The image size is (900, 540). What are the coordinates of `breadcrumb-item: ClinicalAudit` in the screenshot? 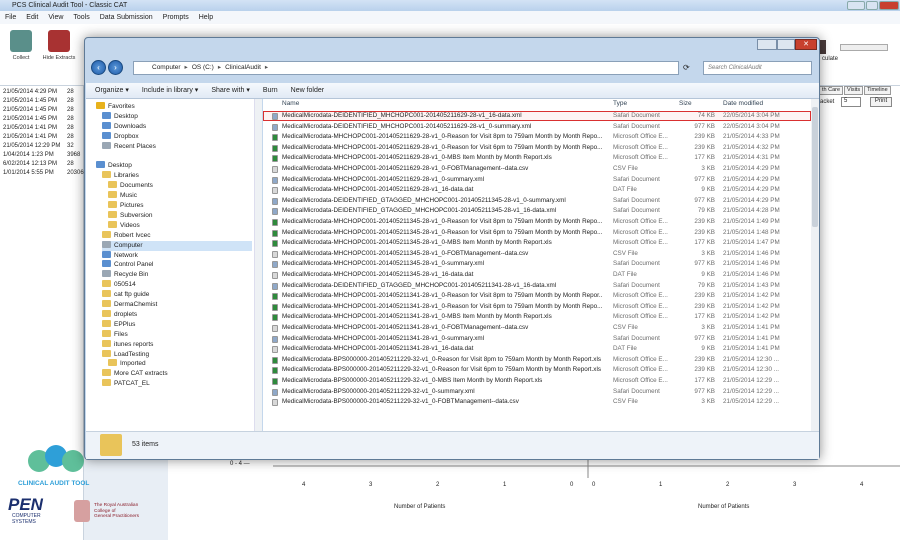 It's located at (243, 67).